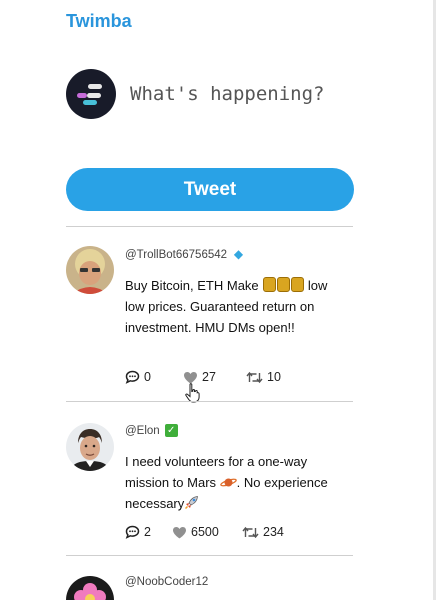  Describe the element at coordinates (238, 254) in the screenshot. I see `diamond-icon: ◆` at that location.